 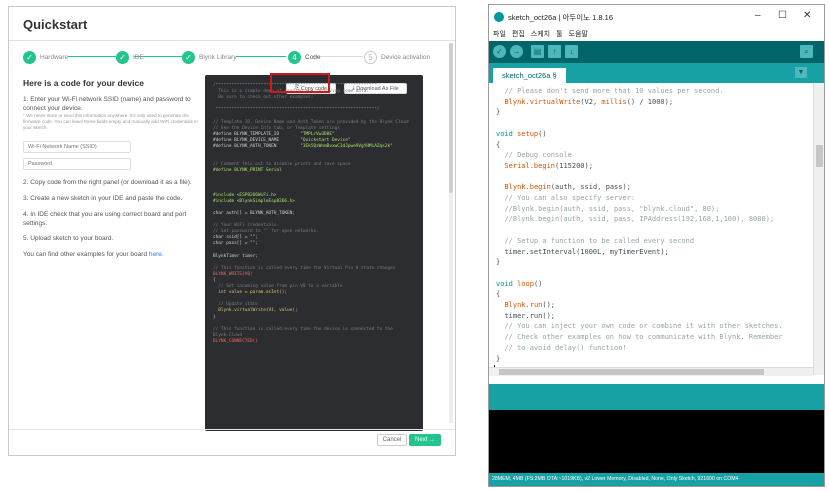 What do you see at coordinates (245, 195) in the screenshot?
I see `code-line: #include <ESP8266WiFi.h>` at bounding box center [245, 195].